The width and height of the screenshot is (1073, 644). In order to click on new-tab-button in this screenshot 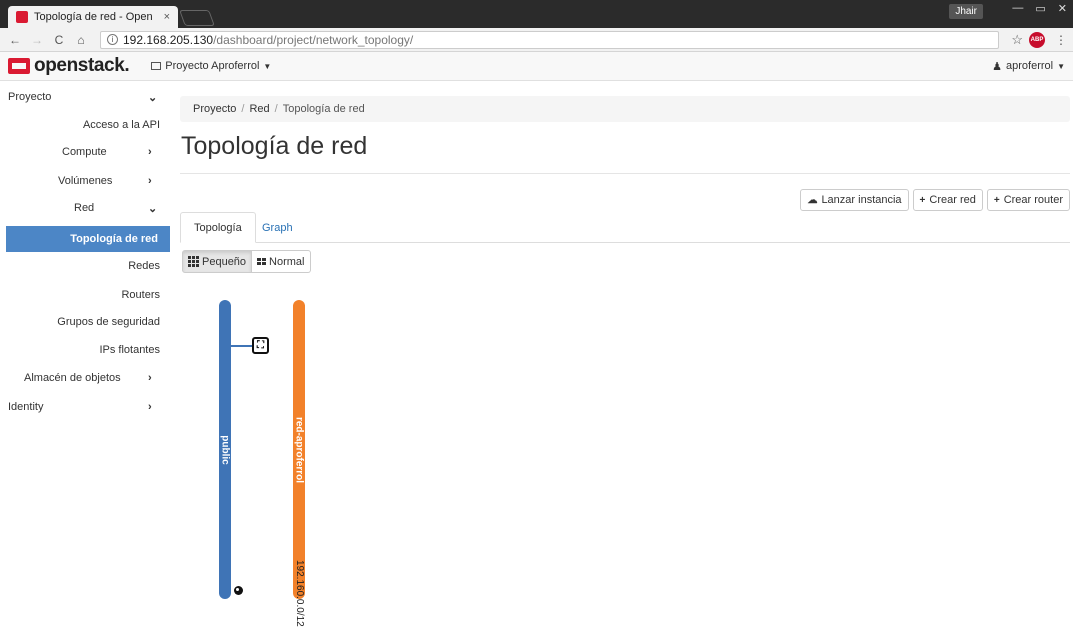, I will do `click(197, 18)`.